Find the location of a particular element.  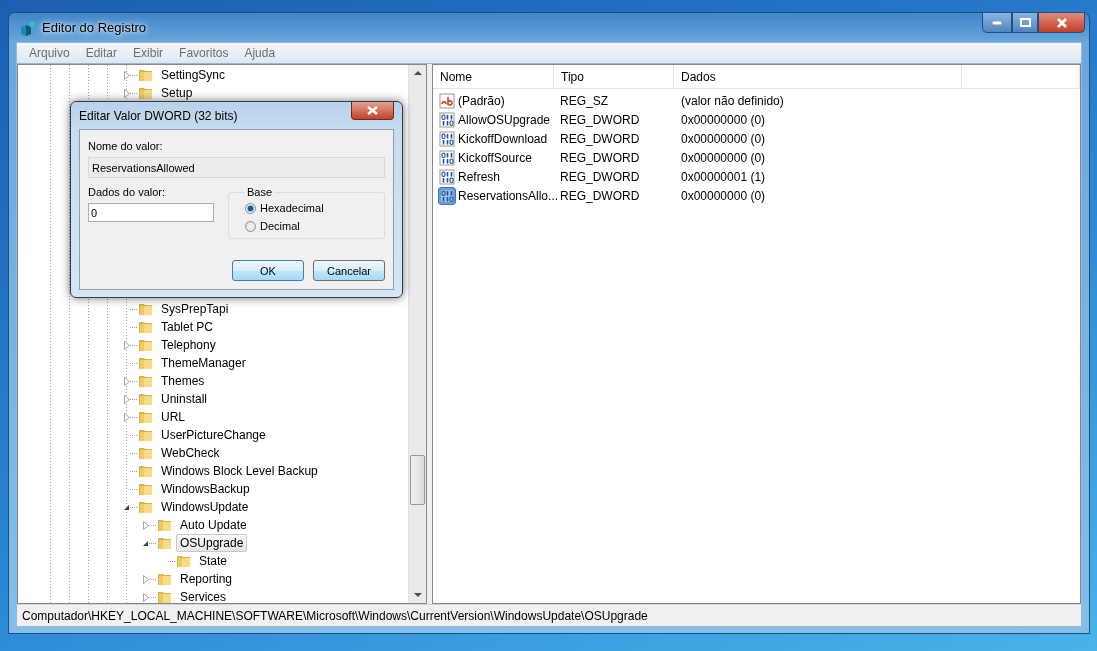

dialog-button: Cancelar is located at coordinates (349, 270).